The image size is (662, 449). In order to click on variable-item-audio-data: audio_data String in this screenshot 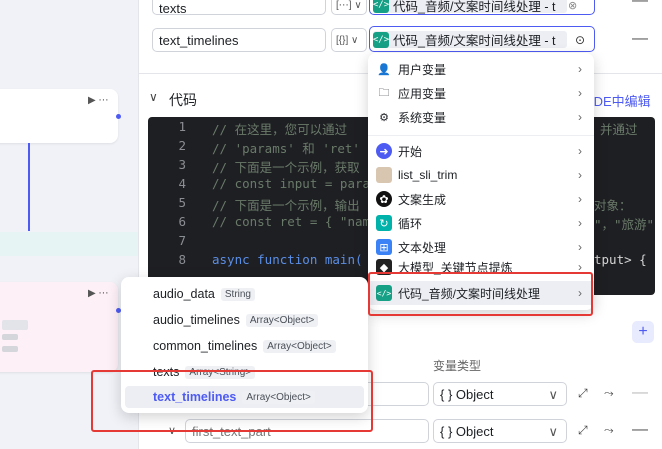, I will do `click(244, 294)`.